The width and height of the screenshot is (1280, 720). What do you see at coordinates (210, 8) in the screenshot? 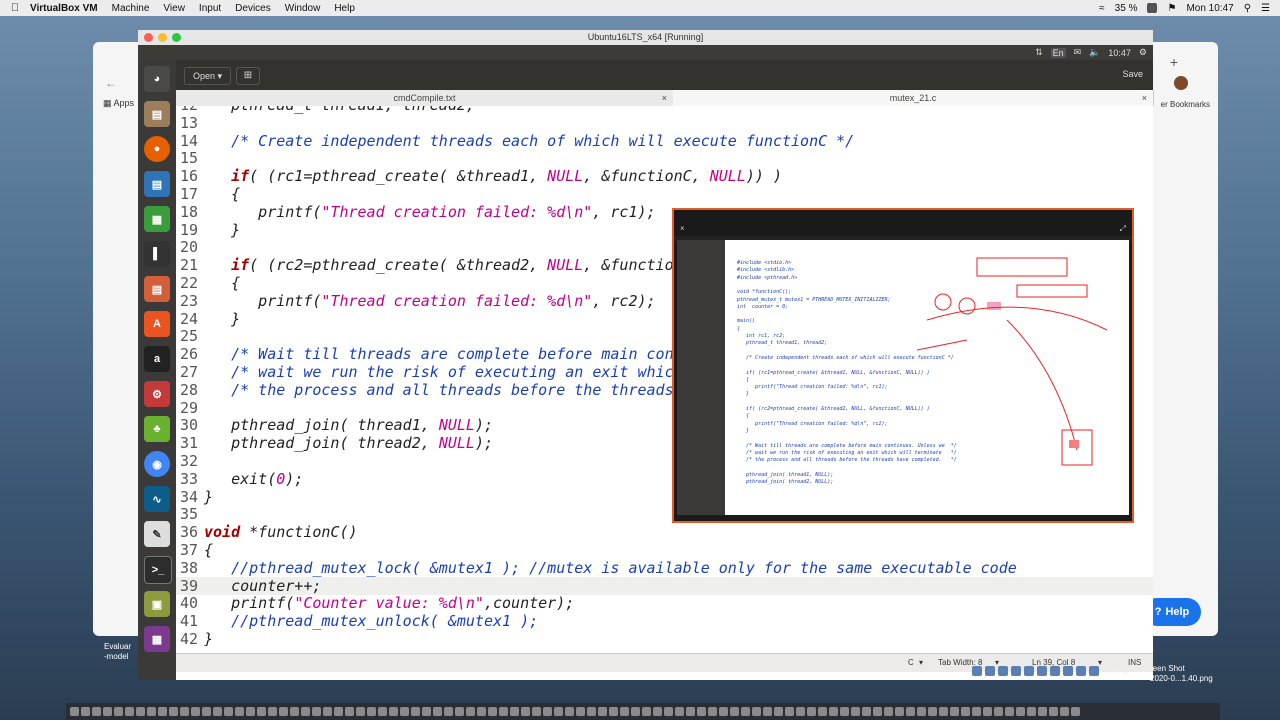
I see `menu-input: Input` at bounding box center [210, 8].